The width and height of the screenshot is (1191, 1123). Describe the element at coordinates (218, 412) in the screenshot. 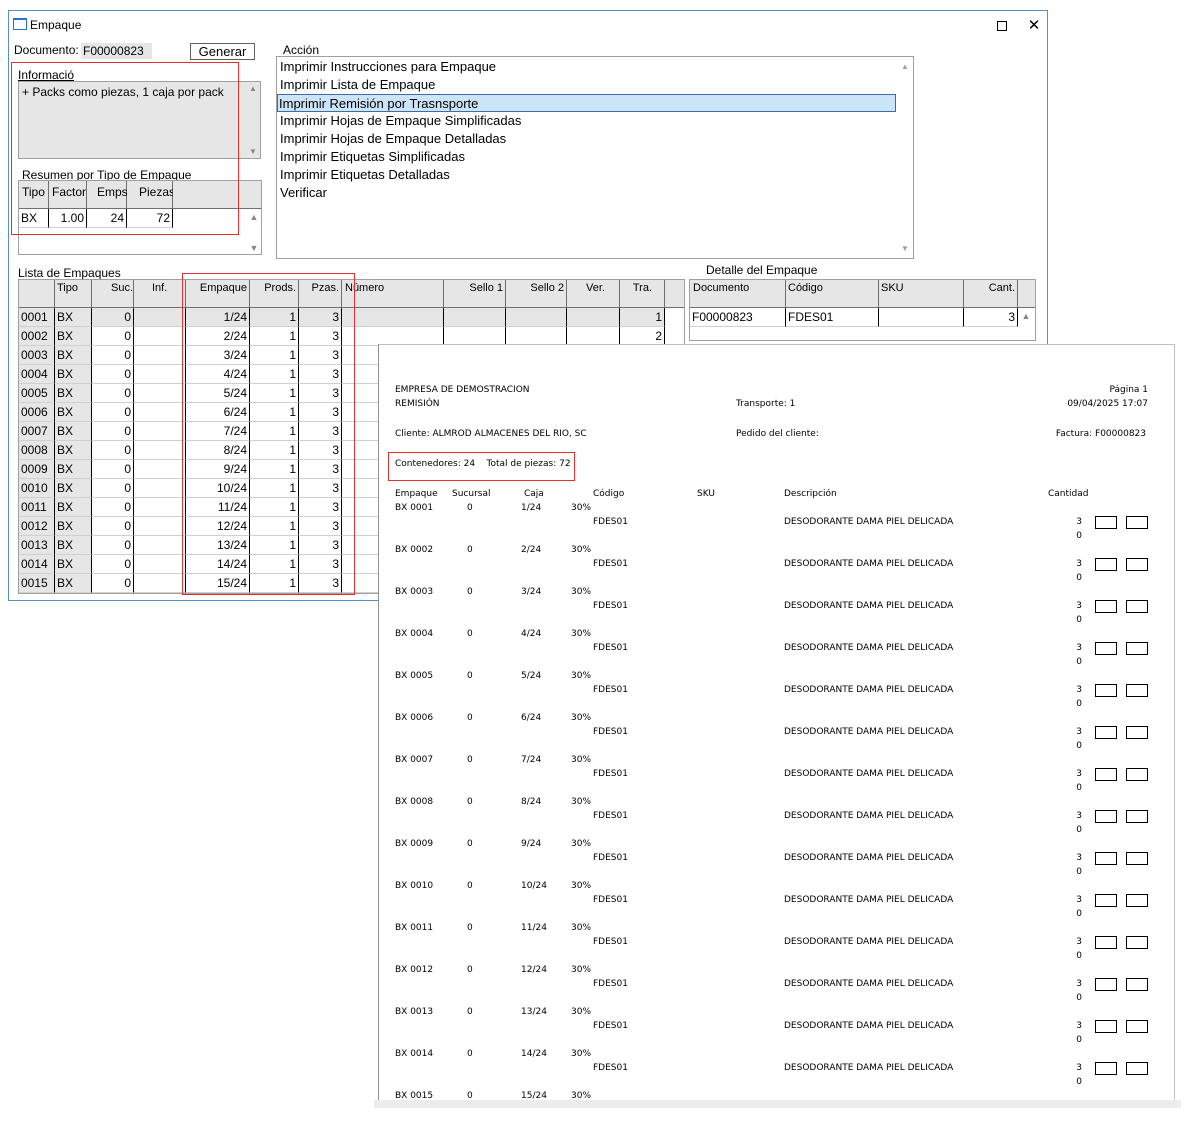

I see `pkg-cell-empaque: 6/24` at that location.